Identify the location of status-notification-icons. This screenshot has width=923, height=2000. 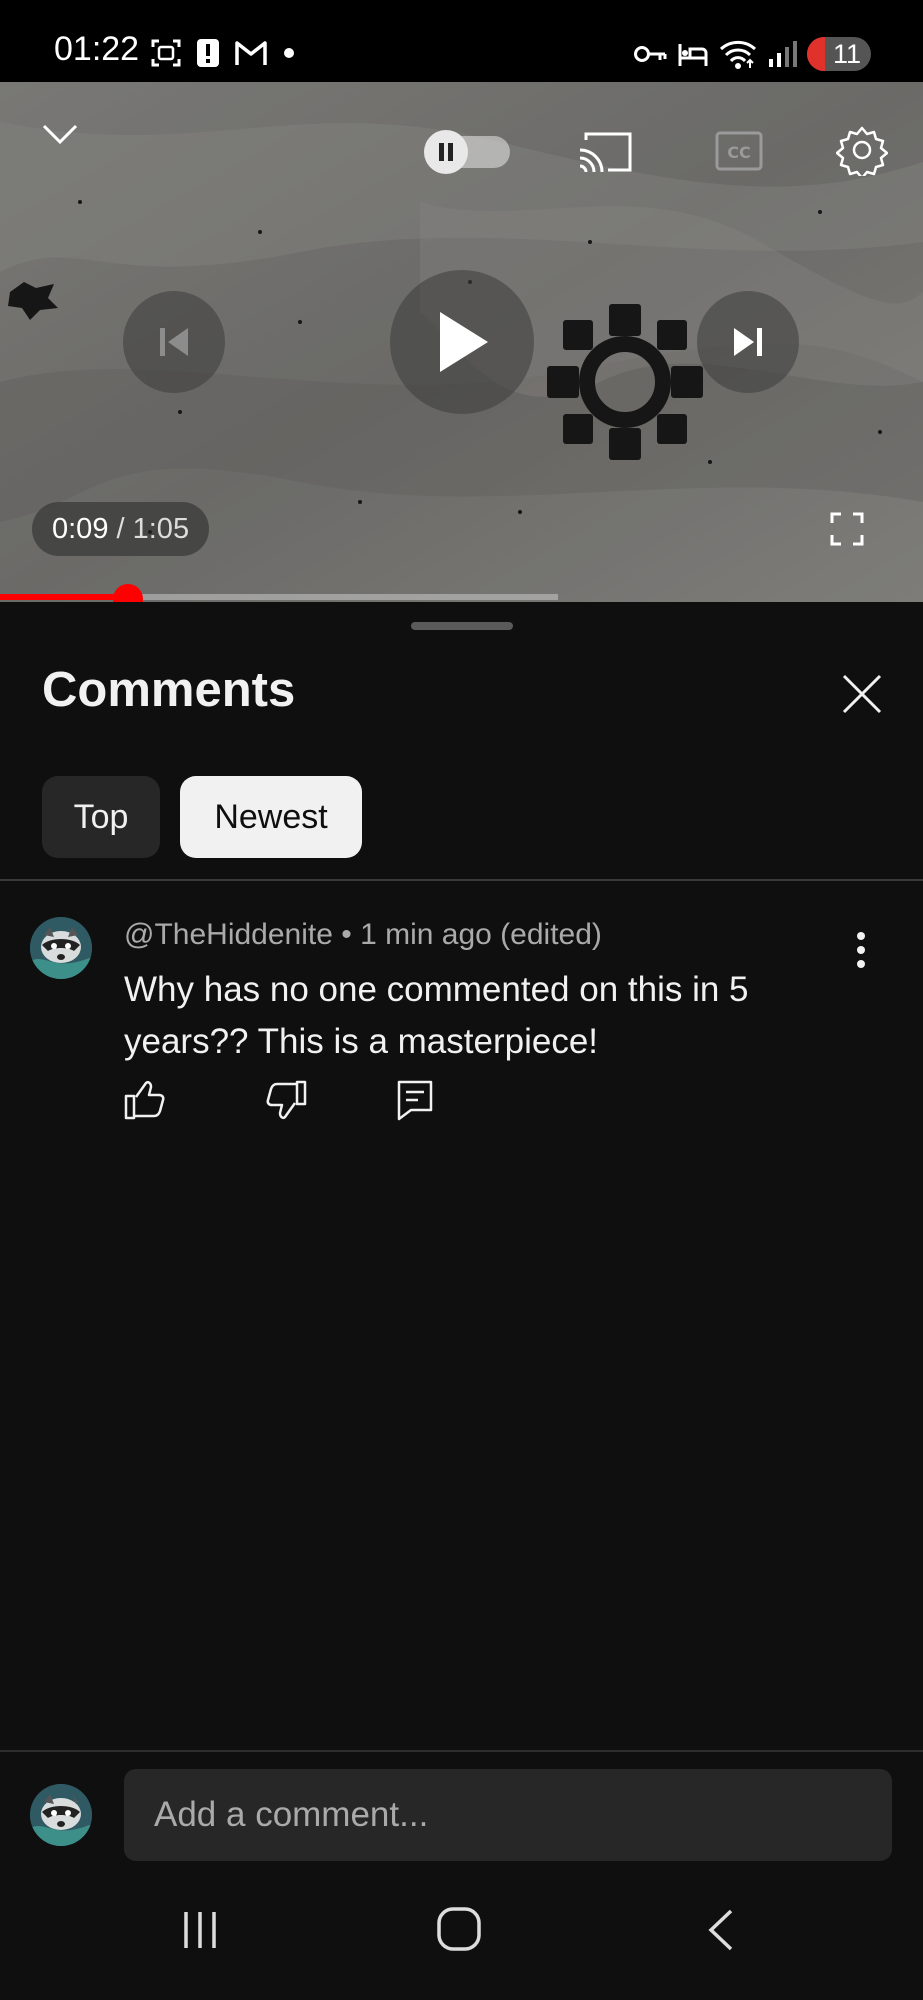
(223, 53).